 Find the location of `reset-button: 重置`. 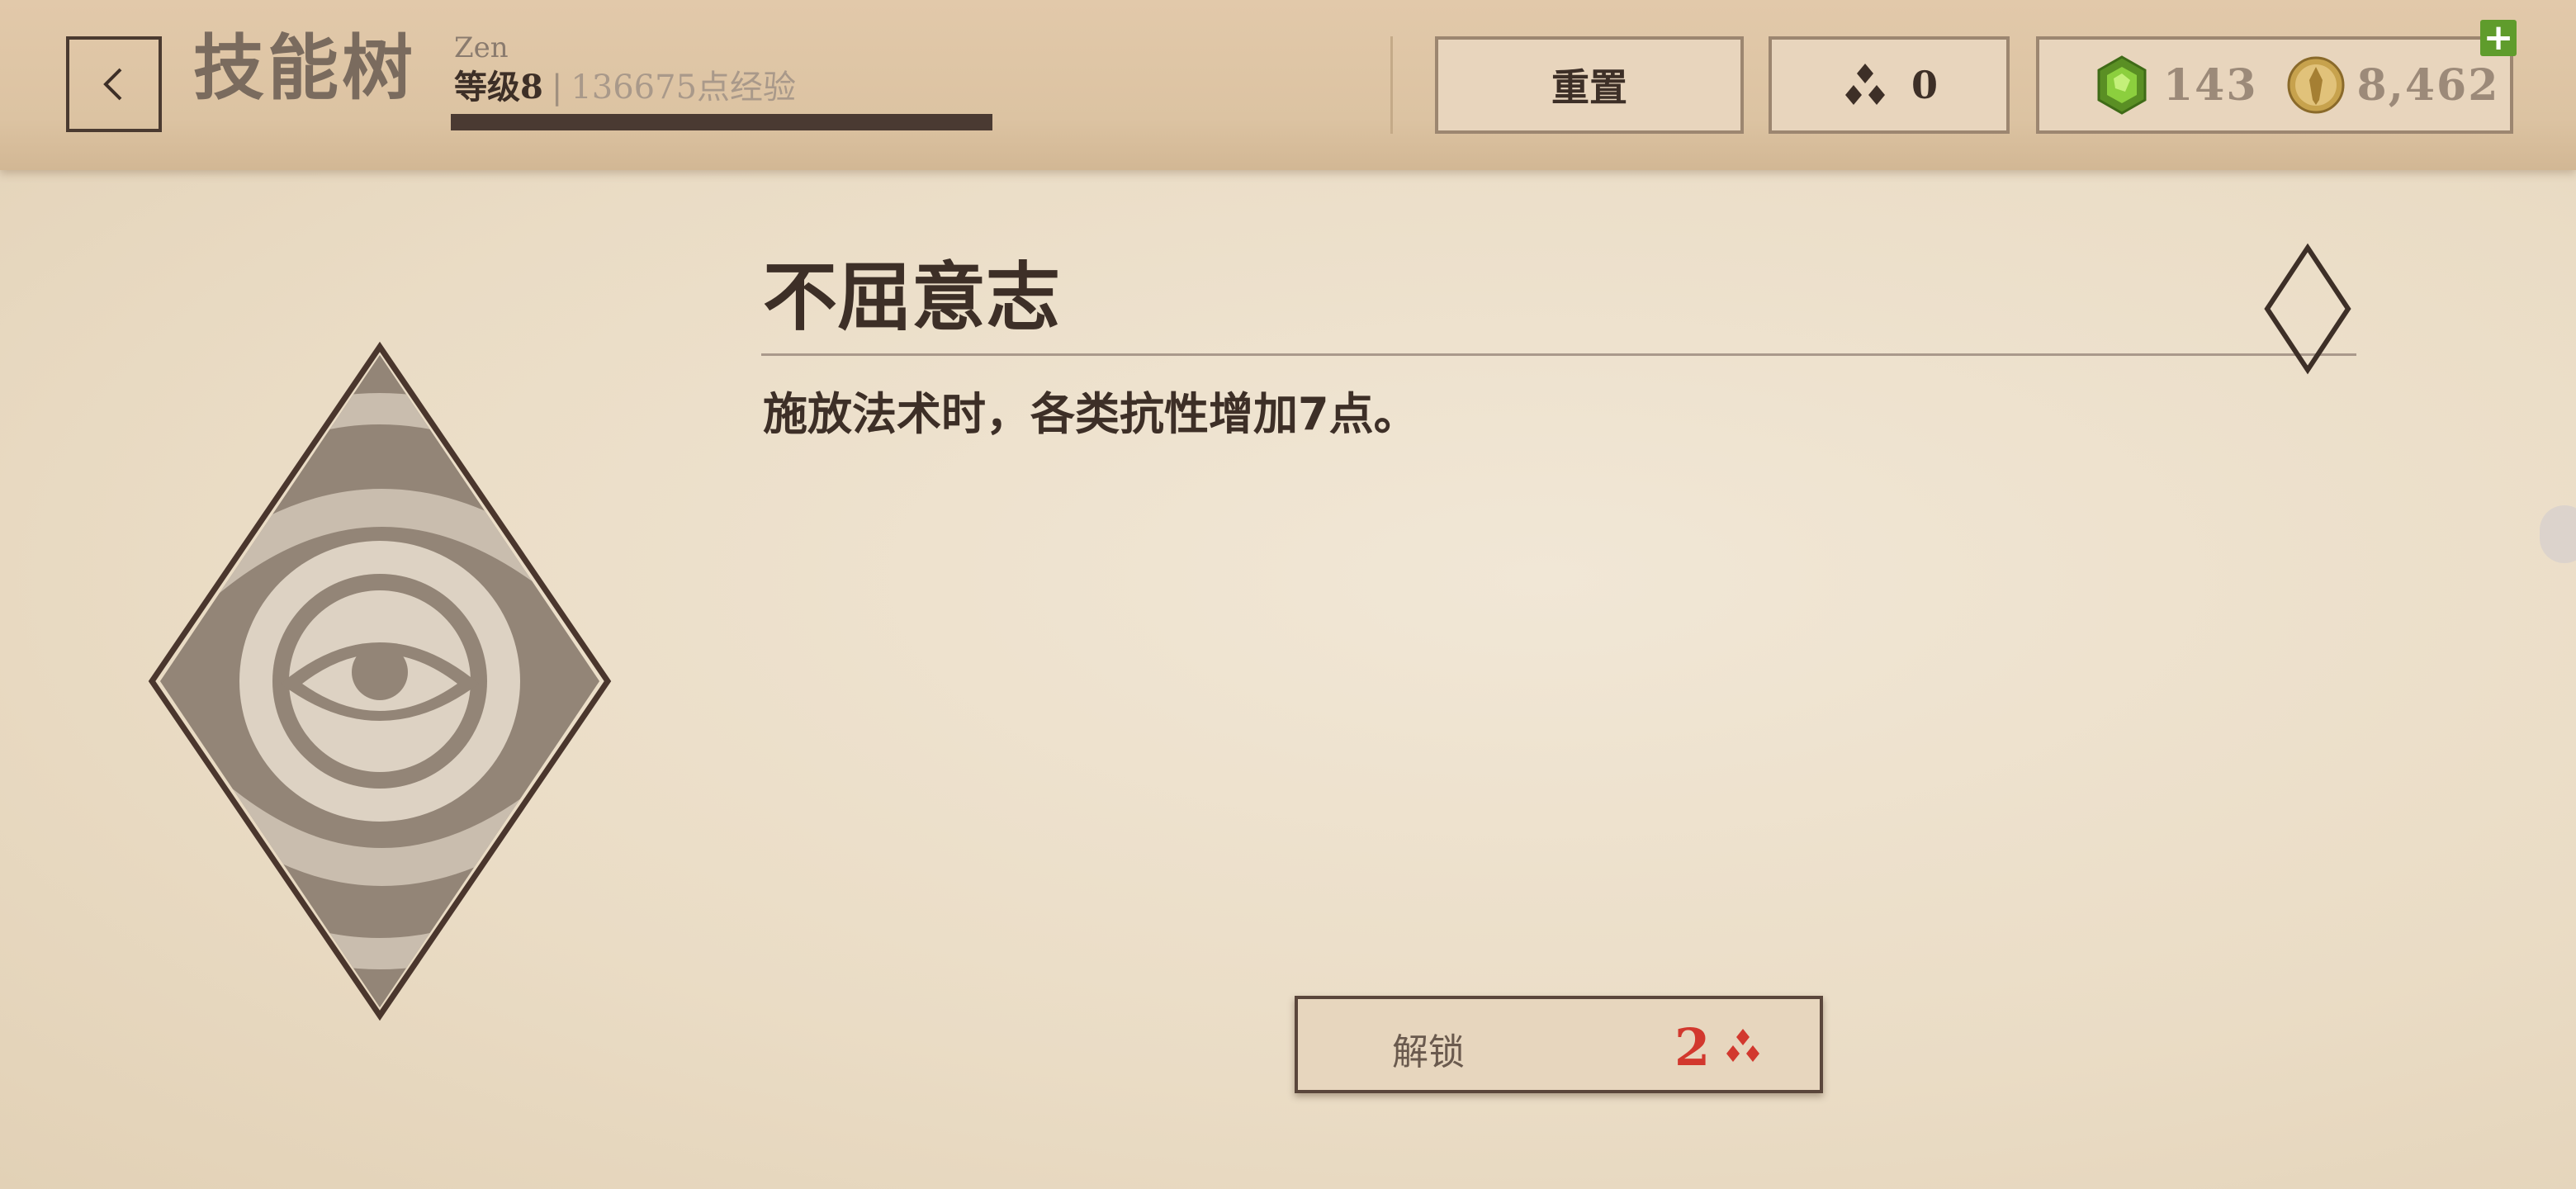

reset-button: 重置 is located at coordinates (1589, 85).